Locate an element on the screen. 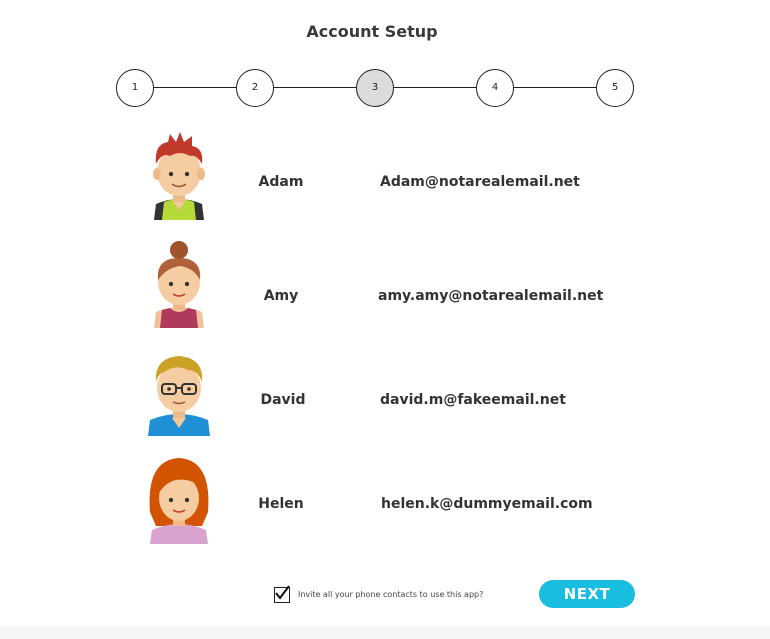 The image size is (770, 639). contact-email: Adam@notarealemail.net is located at coordinates (480, 182).